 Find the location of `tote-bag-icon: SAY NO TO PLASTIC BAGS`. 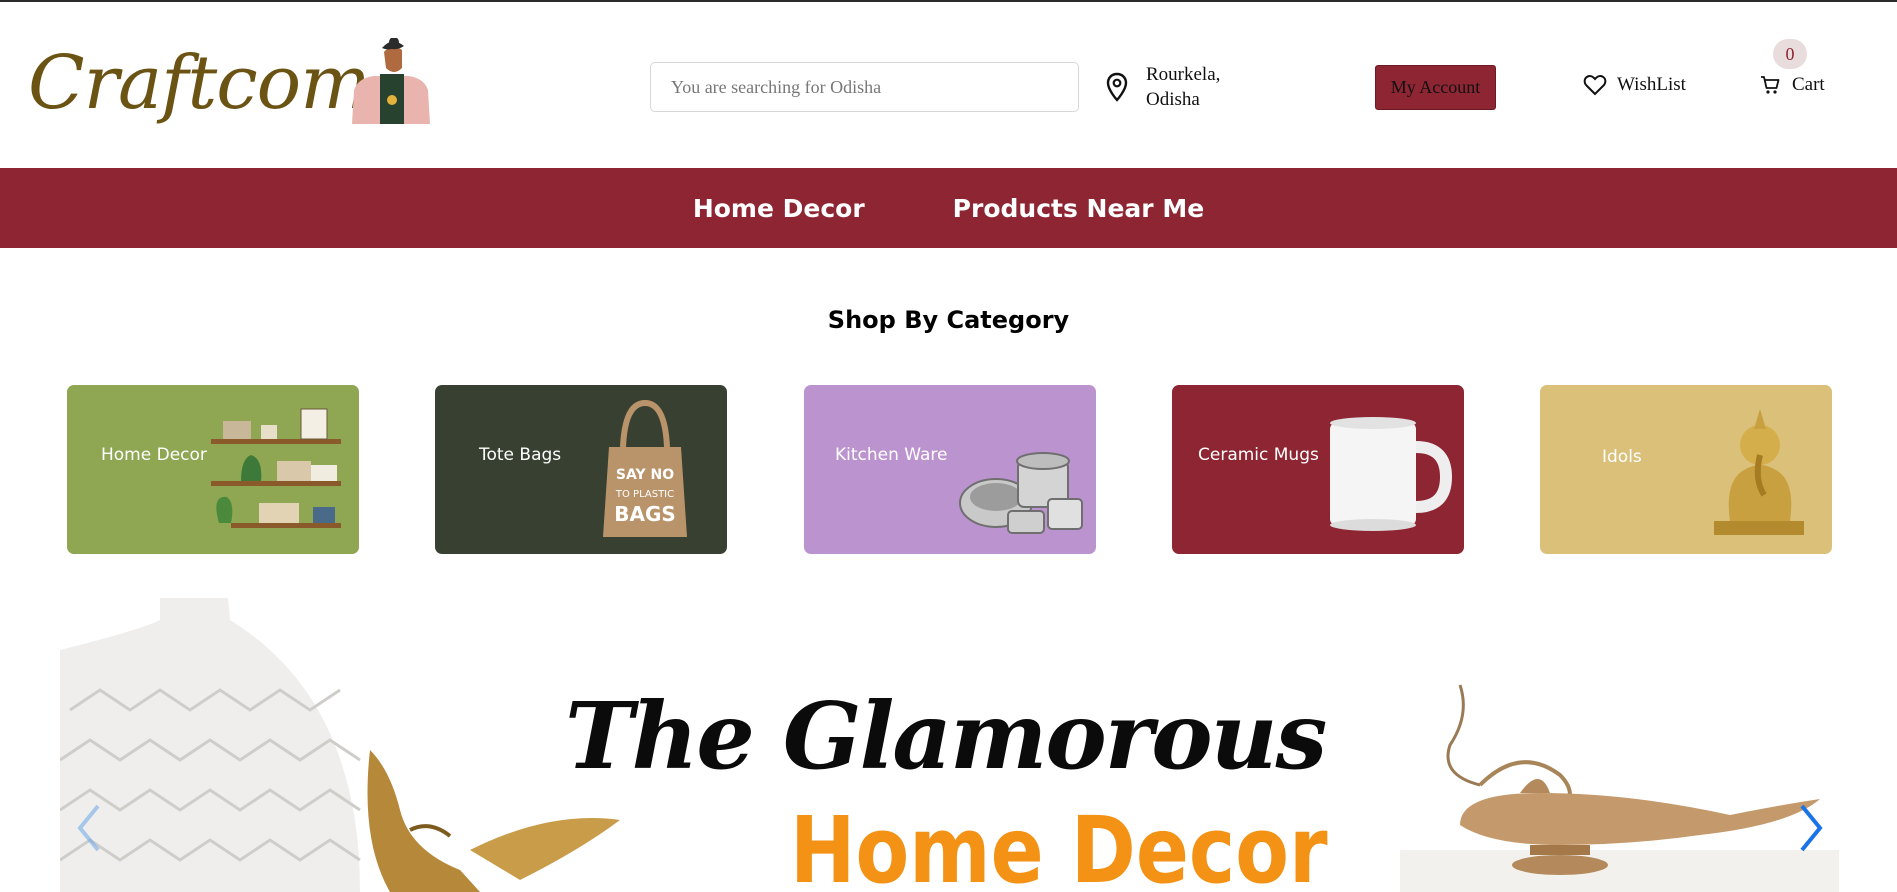

tote-bag-icon: SAY NO TO PLASTIC BAGS is located at coordinates (645, 468).